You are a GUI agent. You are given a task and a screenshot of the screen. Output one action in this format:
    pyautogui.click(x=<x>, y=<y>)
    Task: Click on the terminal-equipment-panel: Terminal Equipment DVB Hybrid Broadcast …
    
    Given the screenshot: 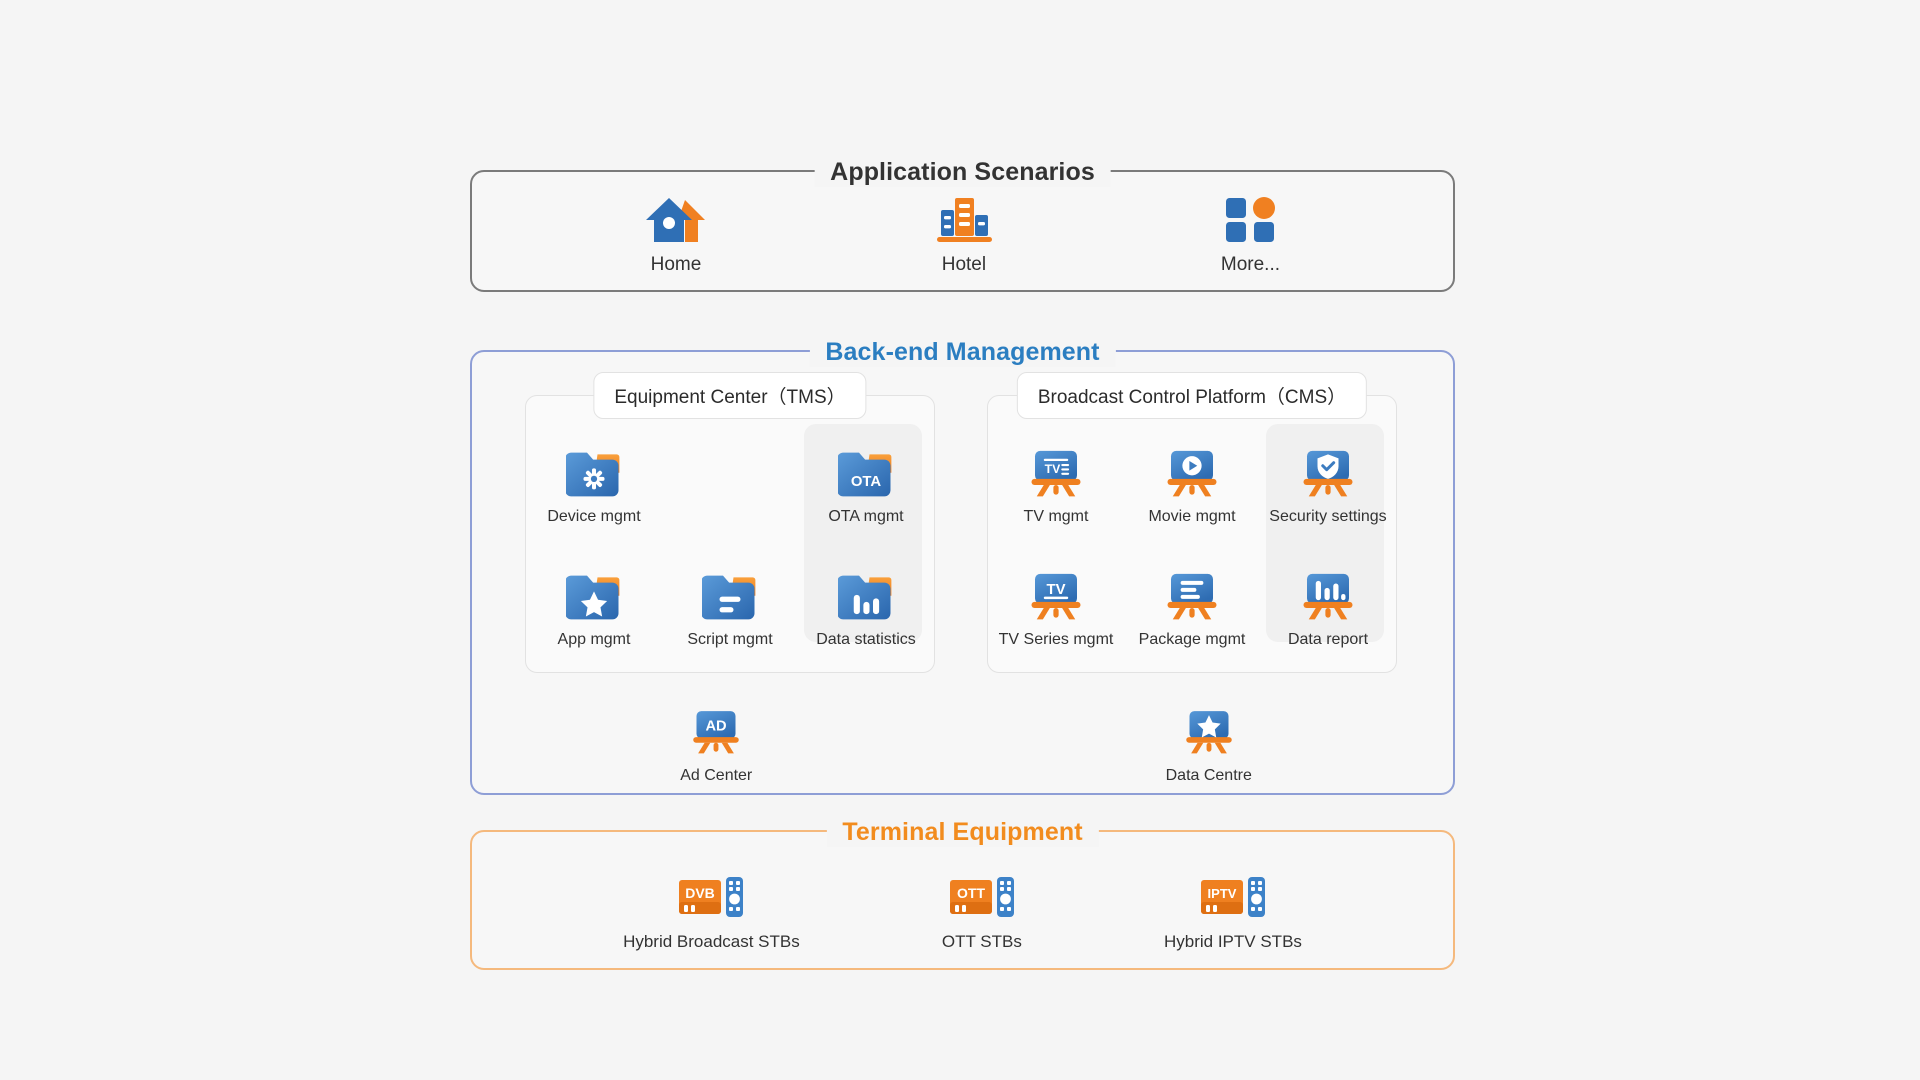 What is the action you would take?
    pyautogui.click(x=962, y=894)
    